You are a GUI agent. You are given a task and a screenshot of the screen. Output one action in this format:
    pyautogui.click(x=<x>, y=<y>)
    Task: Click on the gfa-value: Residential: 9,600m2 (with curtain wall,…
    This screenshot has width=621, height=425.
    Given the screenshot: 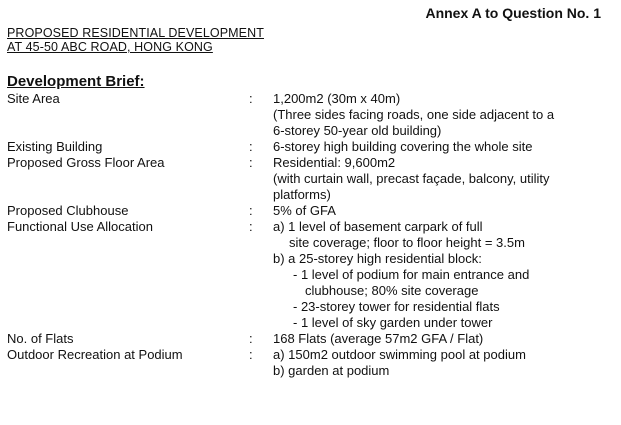 What is the action you would take?
    pyautogui.click(x=445, y=179)
    